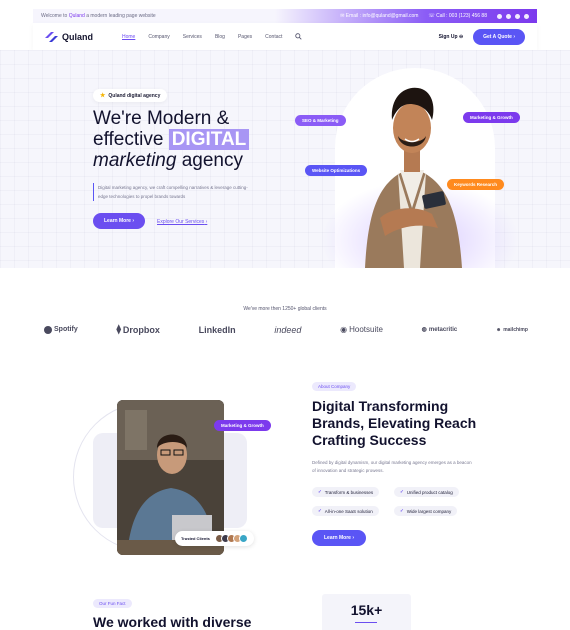 The width and height of the screenshot is (570, 630). Describe the element at coordinates (77, 16) in the screenshot. I see `welcome-brand-link: Quland` at that location.